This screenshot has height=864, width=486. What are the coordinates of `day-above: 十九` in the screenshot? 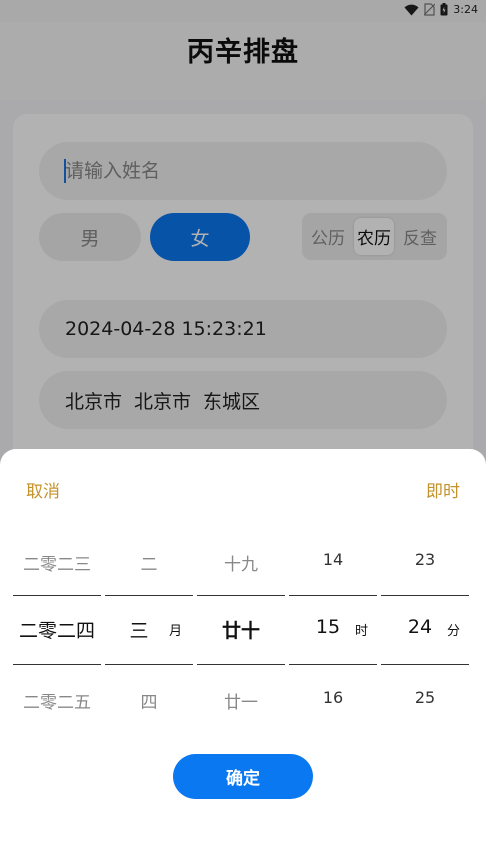 It's located at (241, 562).